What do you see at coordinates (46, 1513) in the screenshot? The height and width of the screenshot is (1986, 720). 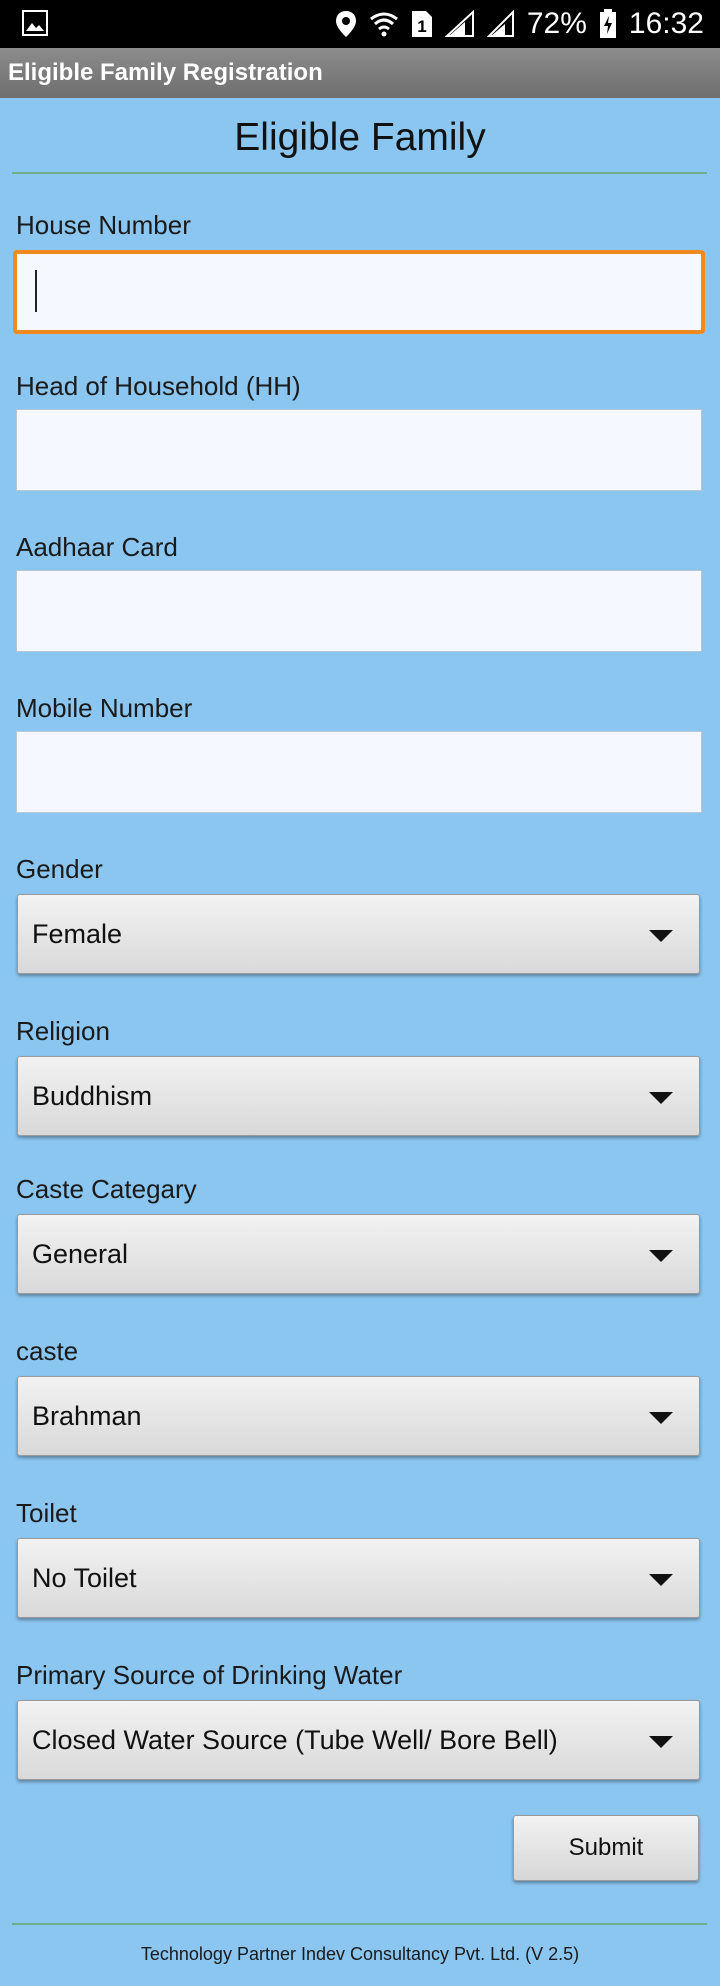 I see `toilet-label: Toilet` at bounding box center [46, 1513].